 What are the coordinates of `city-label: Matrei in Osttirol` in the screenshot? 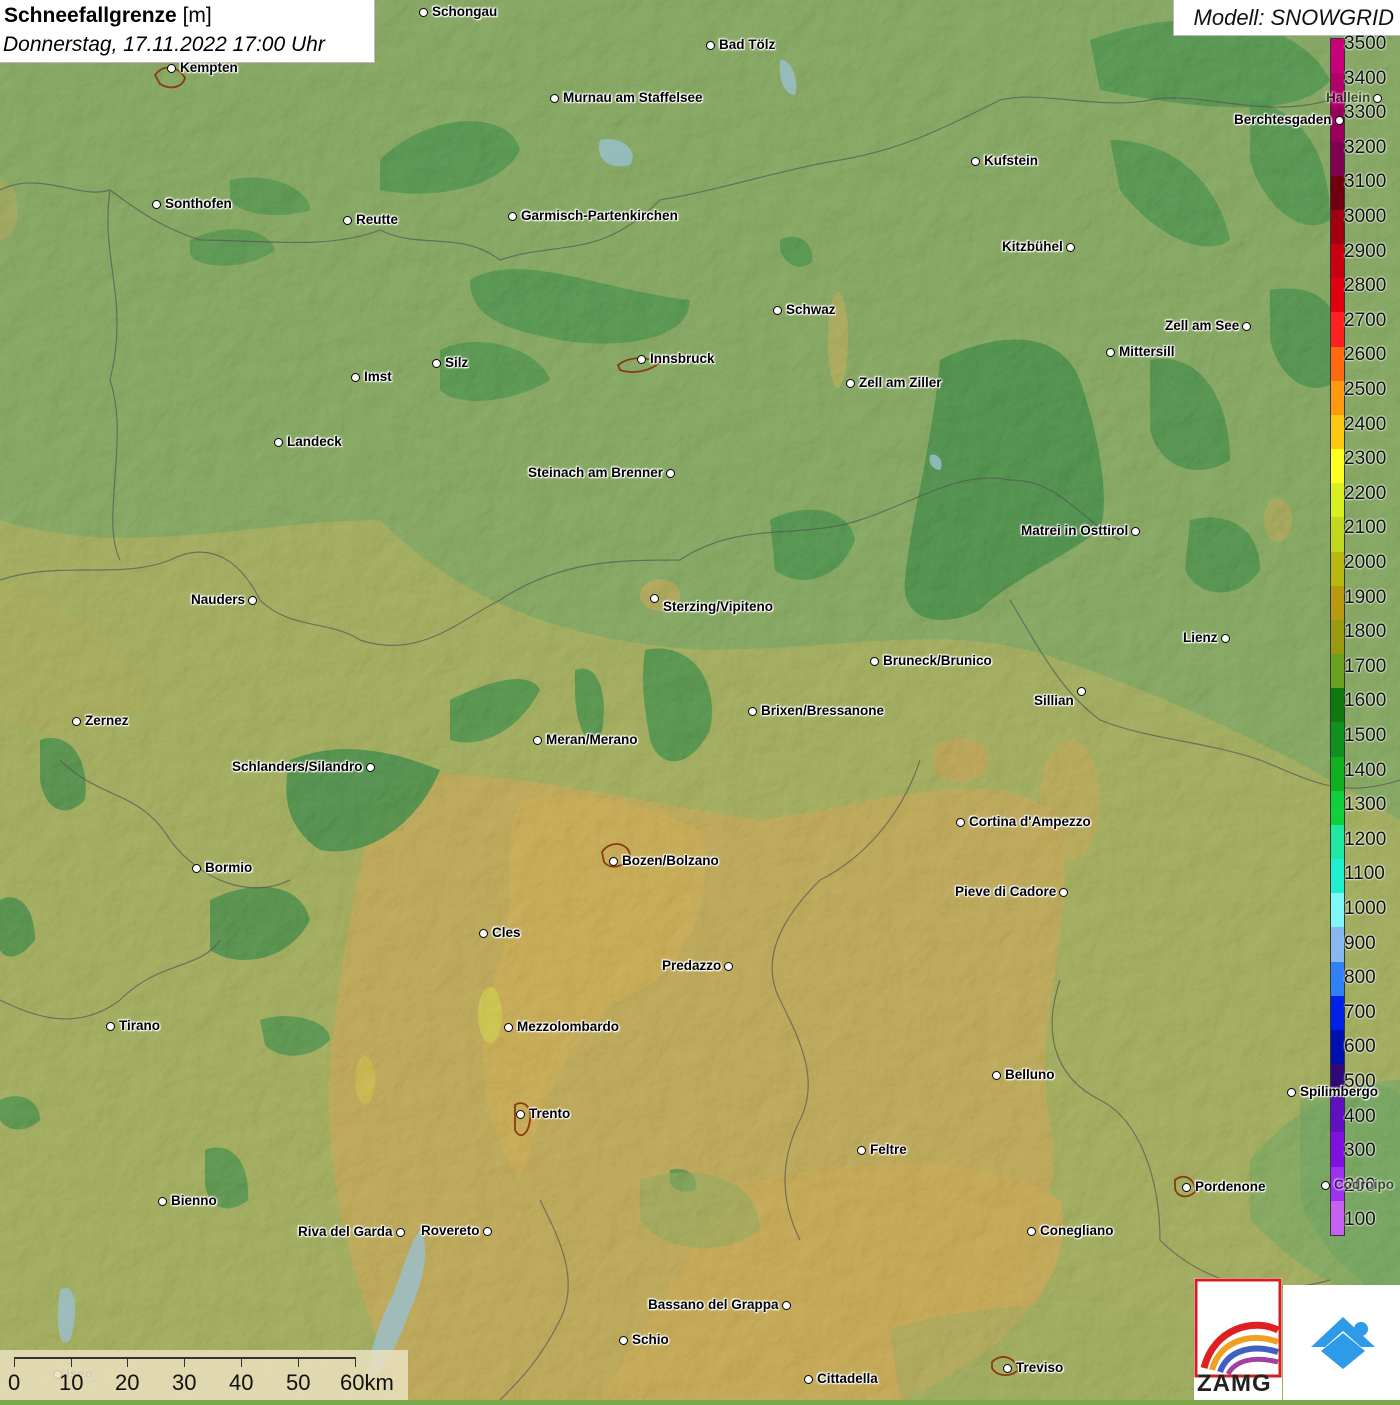 It's located at (1074, 530).